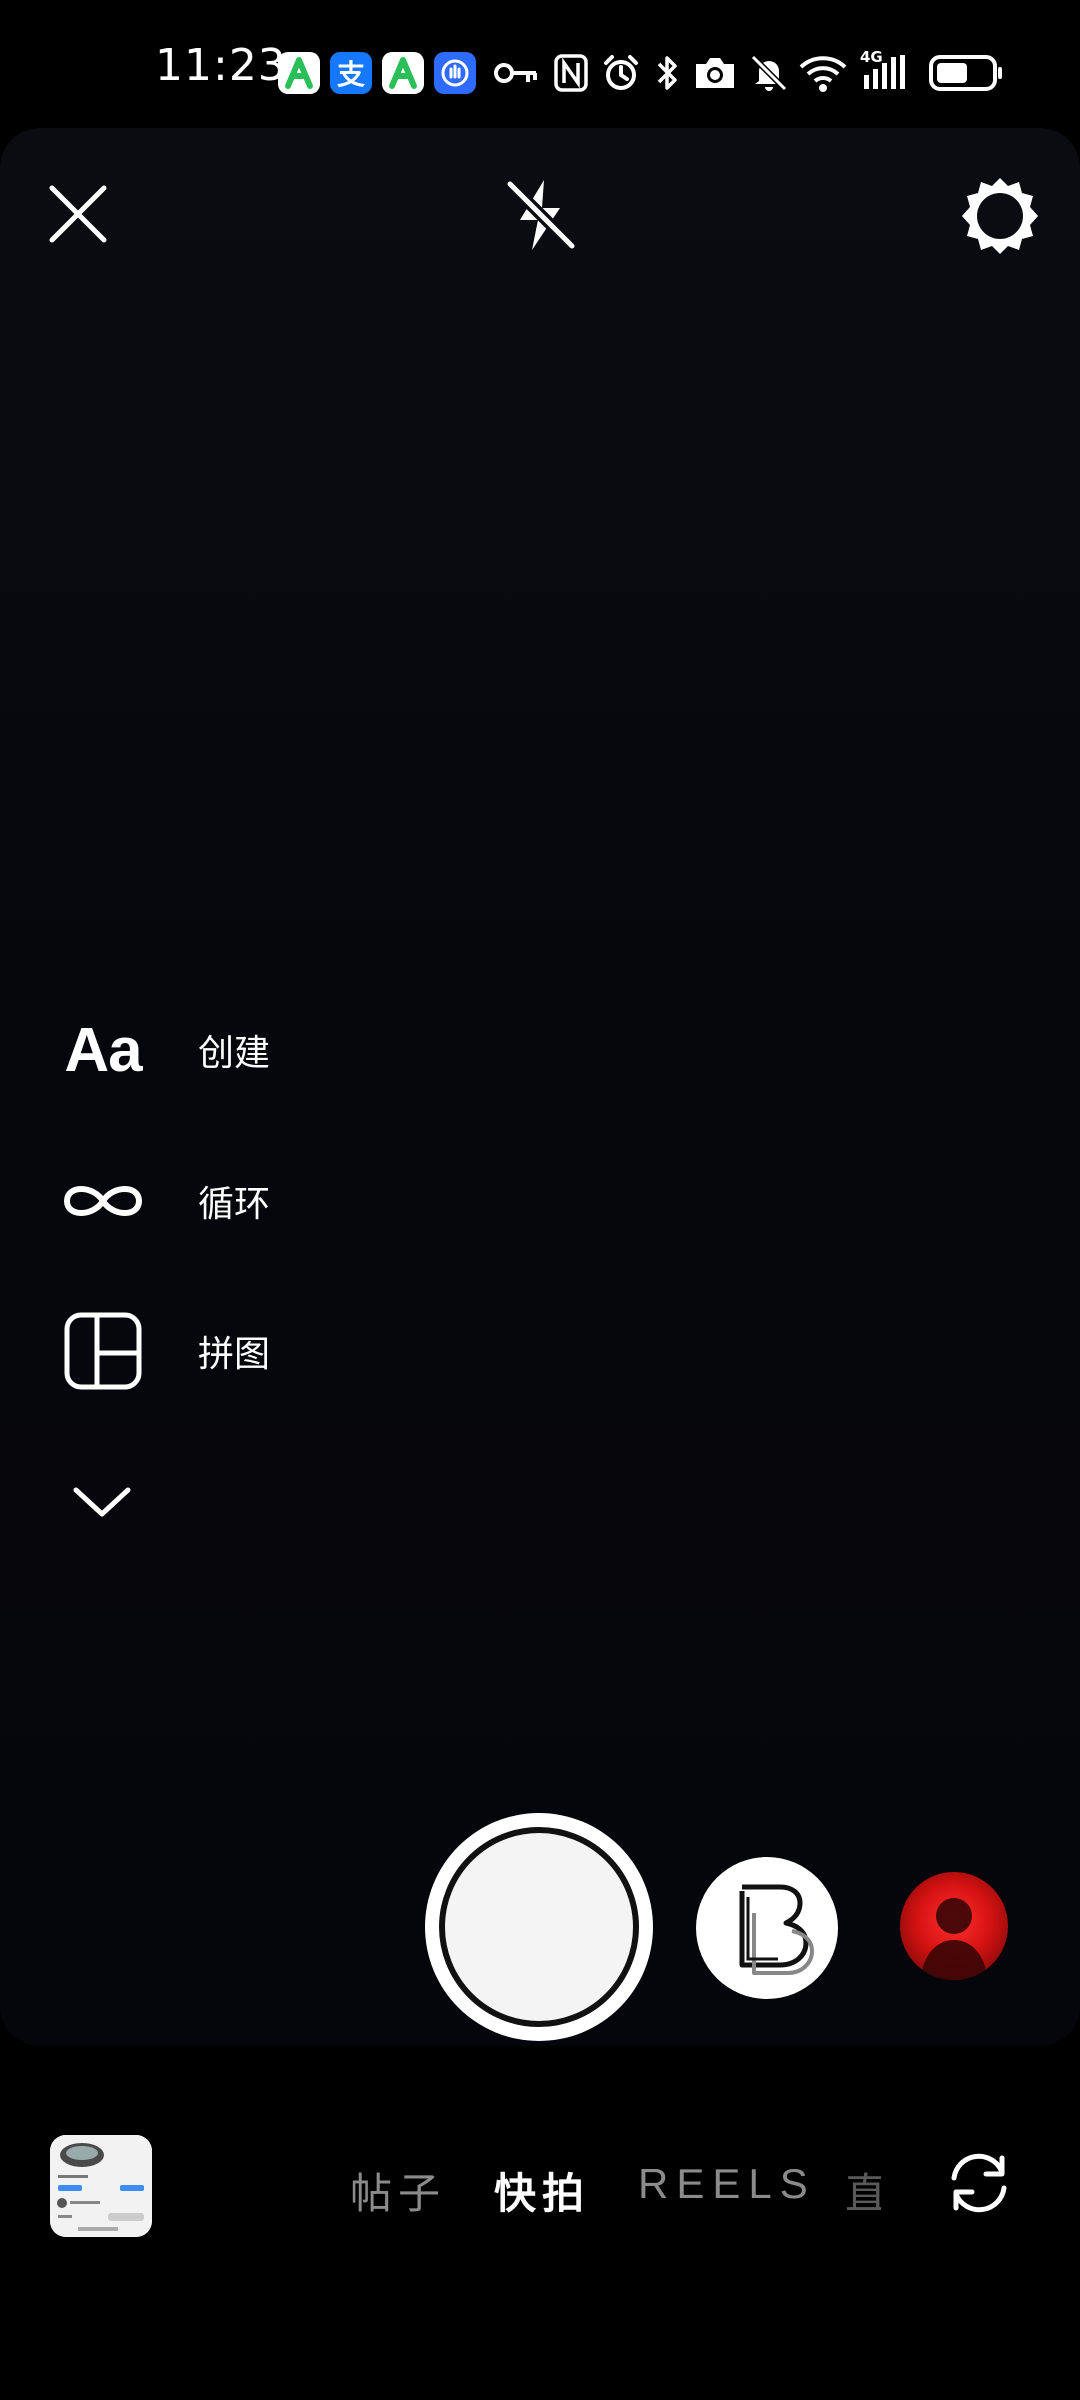  I want to click on tab-live: 直, so click(863, 2190).